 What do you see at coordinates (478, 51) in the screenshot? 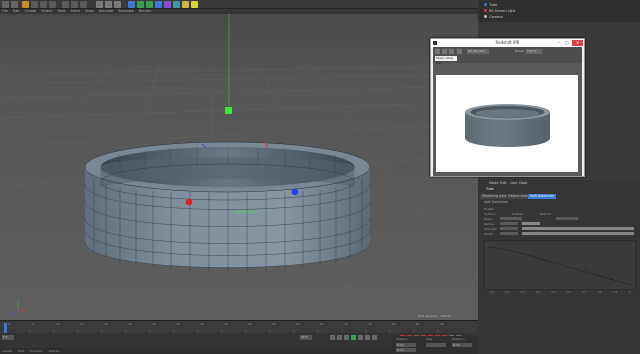
I see `window-dropdown: RS Window` at bounding box center [478, 51].